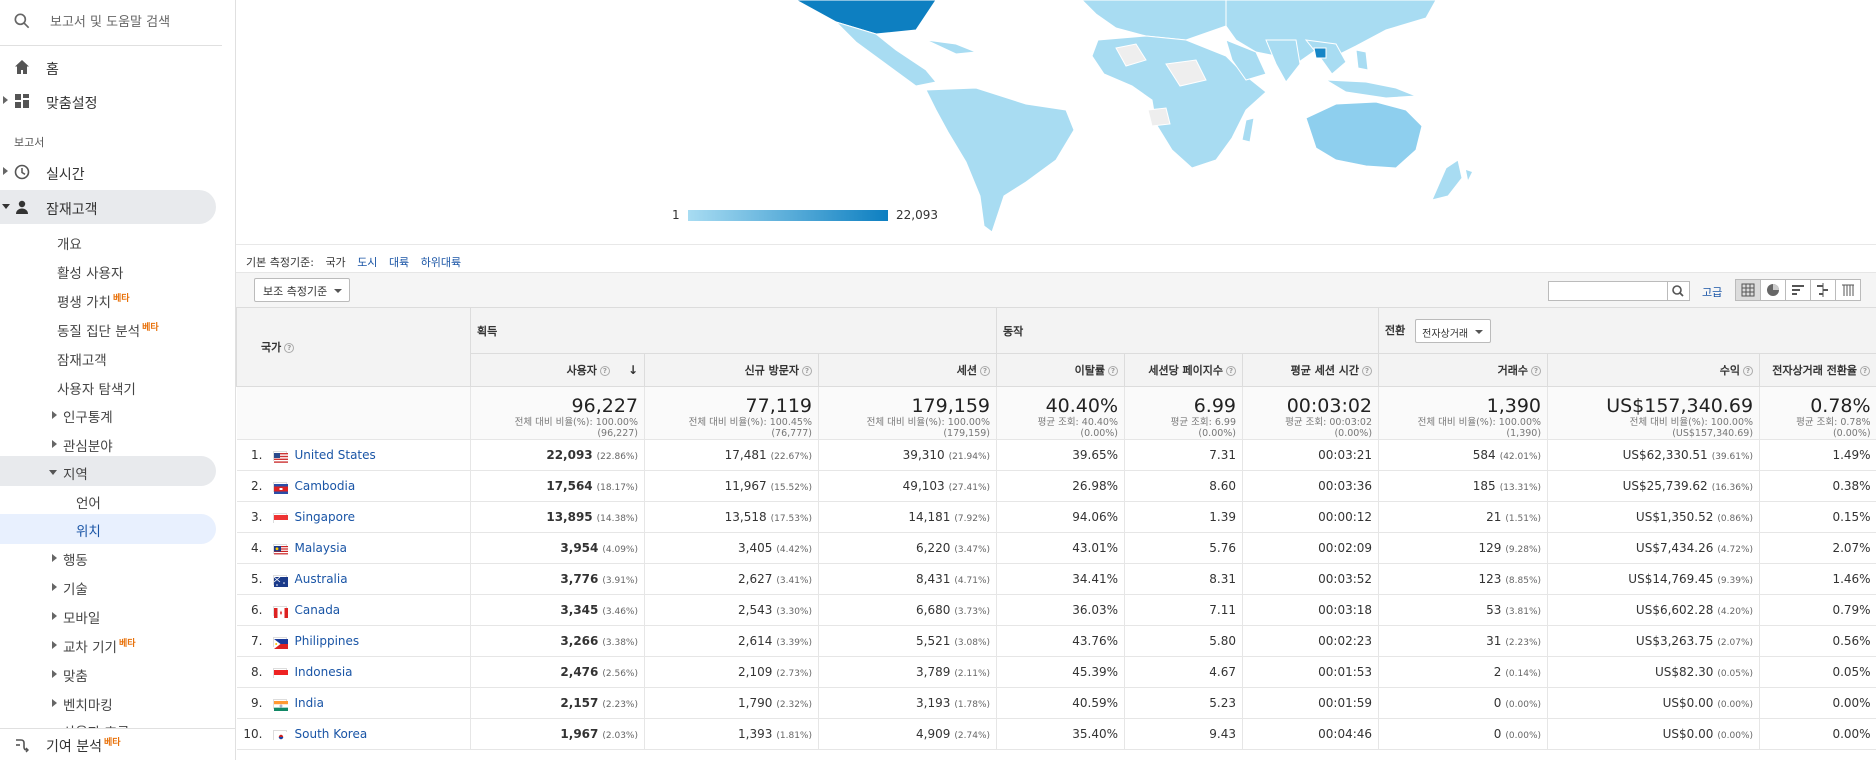 This screenshot has height=760, width=1876. Describe the element at coordinates (117, 501) in the screenshot. I see `nav-language: 언어` at that location.